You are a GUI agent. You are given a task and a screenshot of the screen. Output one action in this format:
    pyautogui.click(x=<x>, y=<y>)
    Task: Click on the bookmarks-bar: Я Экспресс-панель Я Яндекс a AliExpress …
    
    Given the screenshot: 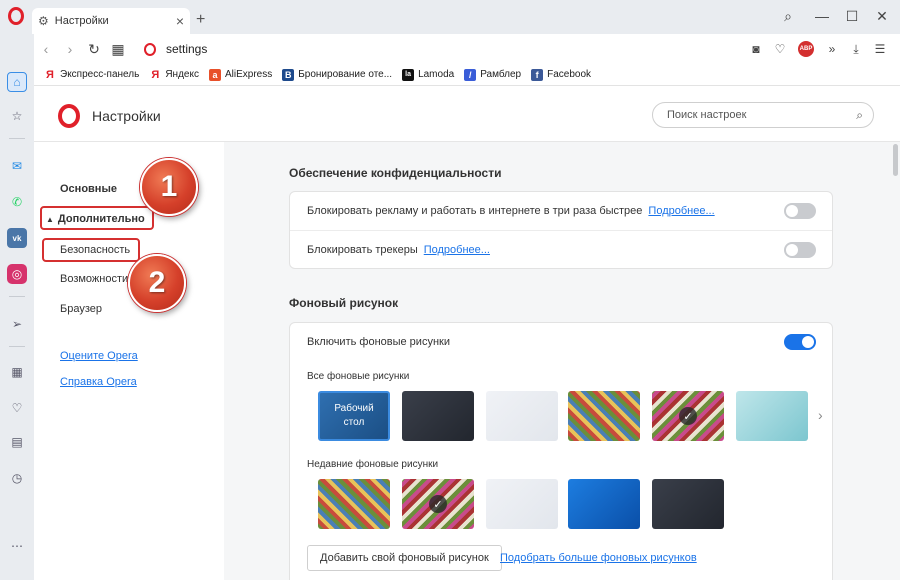 What is the action you would take?
    pyautogui.click(x=467, y=75)
    